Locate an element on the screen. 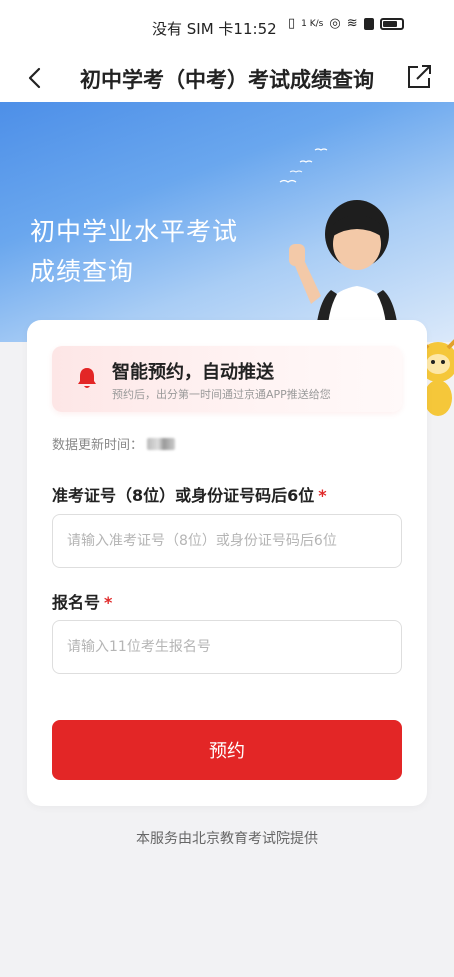 This screenshot has height=977, width=454. footer-text: 本服务由北京教育考试院提供 is located at coordinates (227, 839).